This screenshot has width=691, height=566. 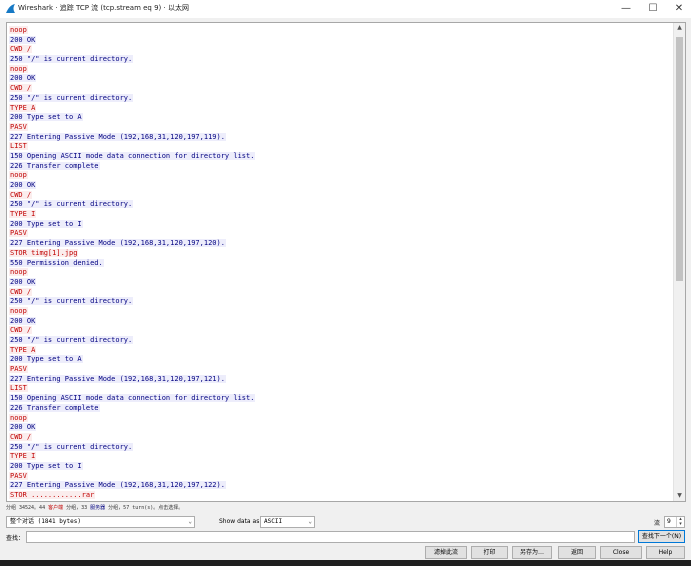 What do you see at coordinates (653, 9) in the screenshot?
I see `maximize-button: ☐` at bounding box center [653, 9].